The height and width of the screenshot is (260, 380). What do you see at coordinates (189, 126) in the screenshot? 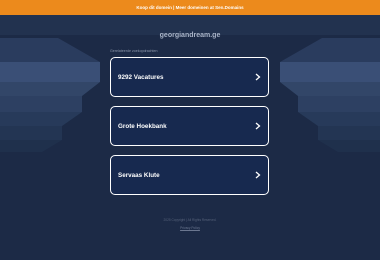
I see `search-link-grote-hoekbank: Grote Hoekbank` at bounding box center [189, 126].